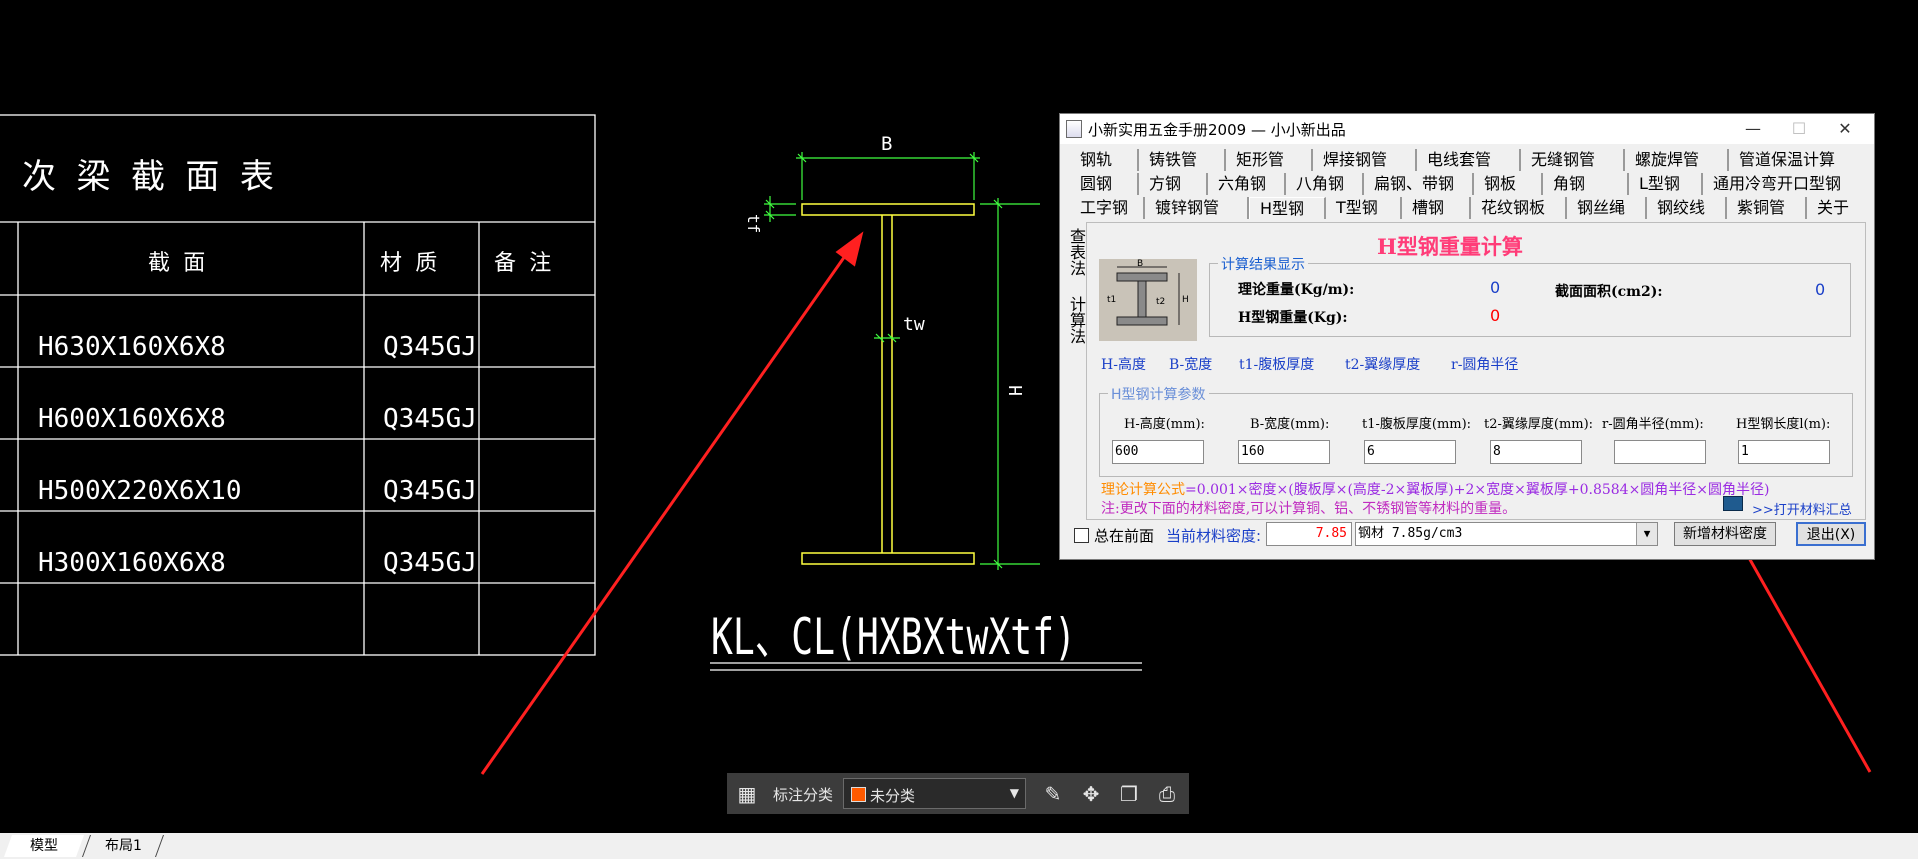 The height and width of the screenshot is (859, 1918). Describe the element at coordinates (1802, 508) in the screenshot. I see `open-summary-link: >>打开材料汇总` at that location.